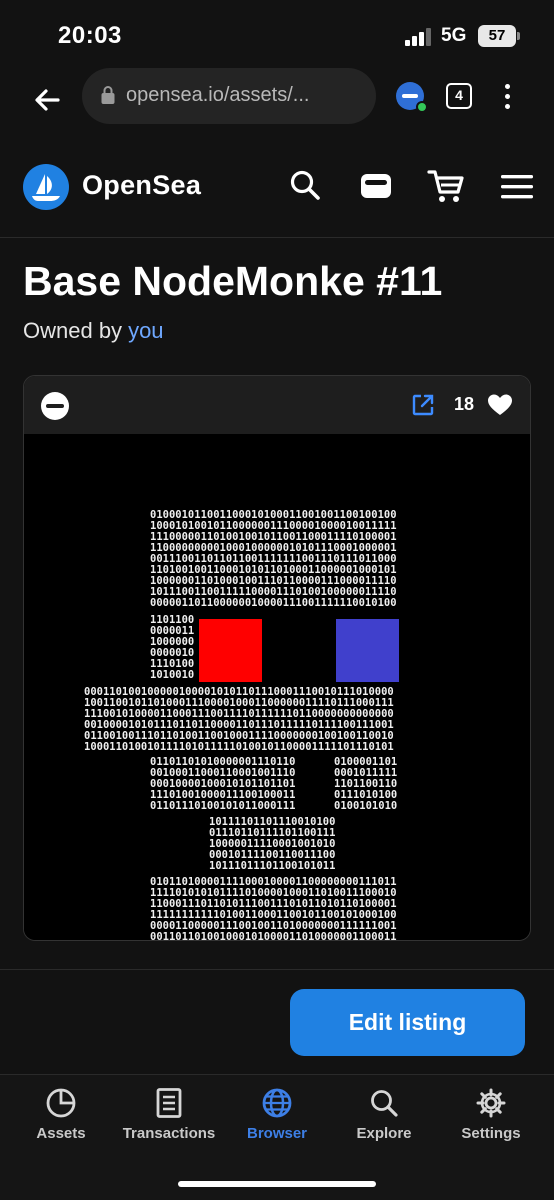  What do you see at coordinates (500, 405) in the screenshot?
I see `heart-icon` at bounding box center [500, 405].